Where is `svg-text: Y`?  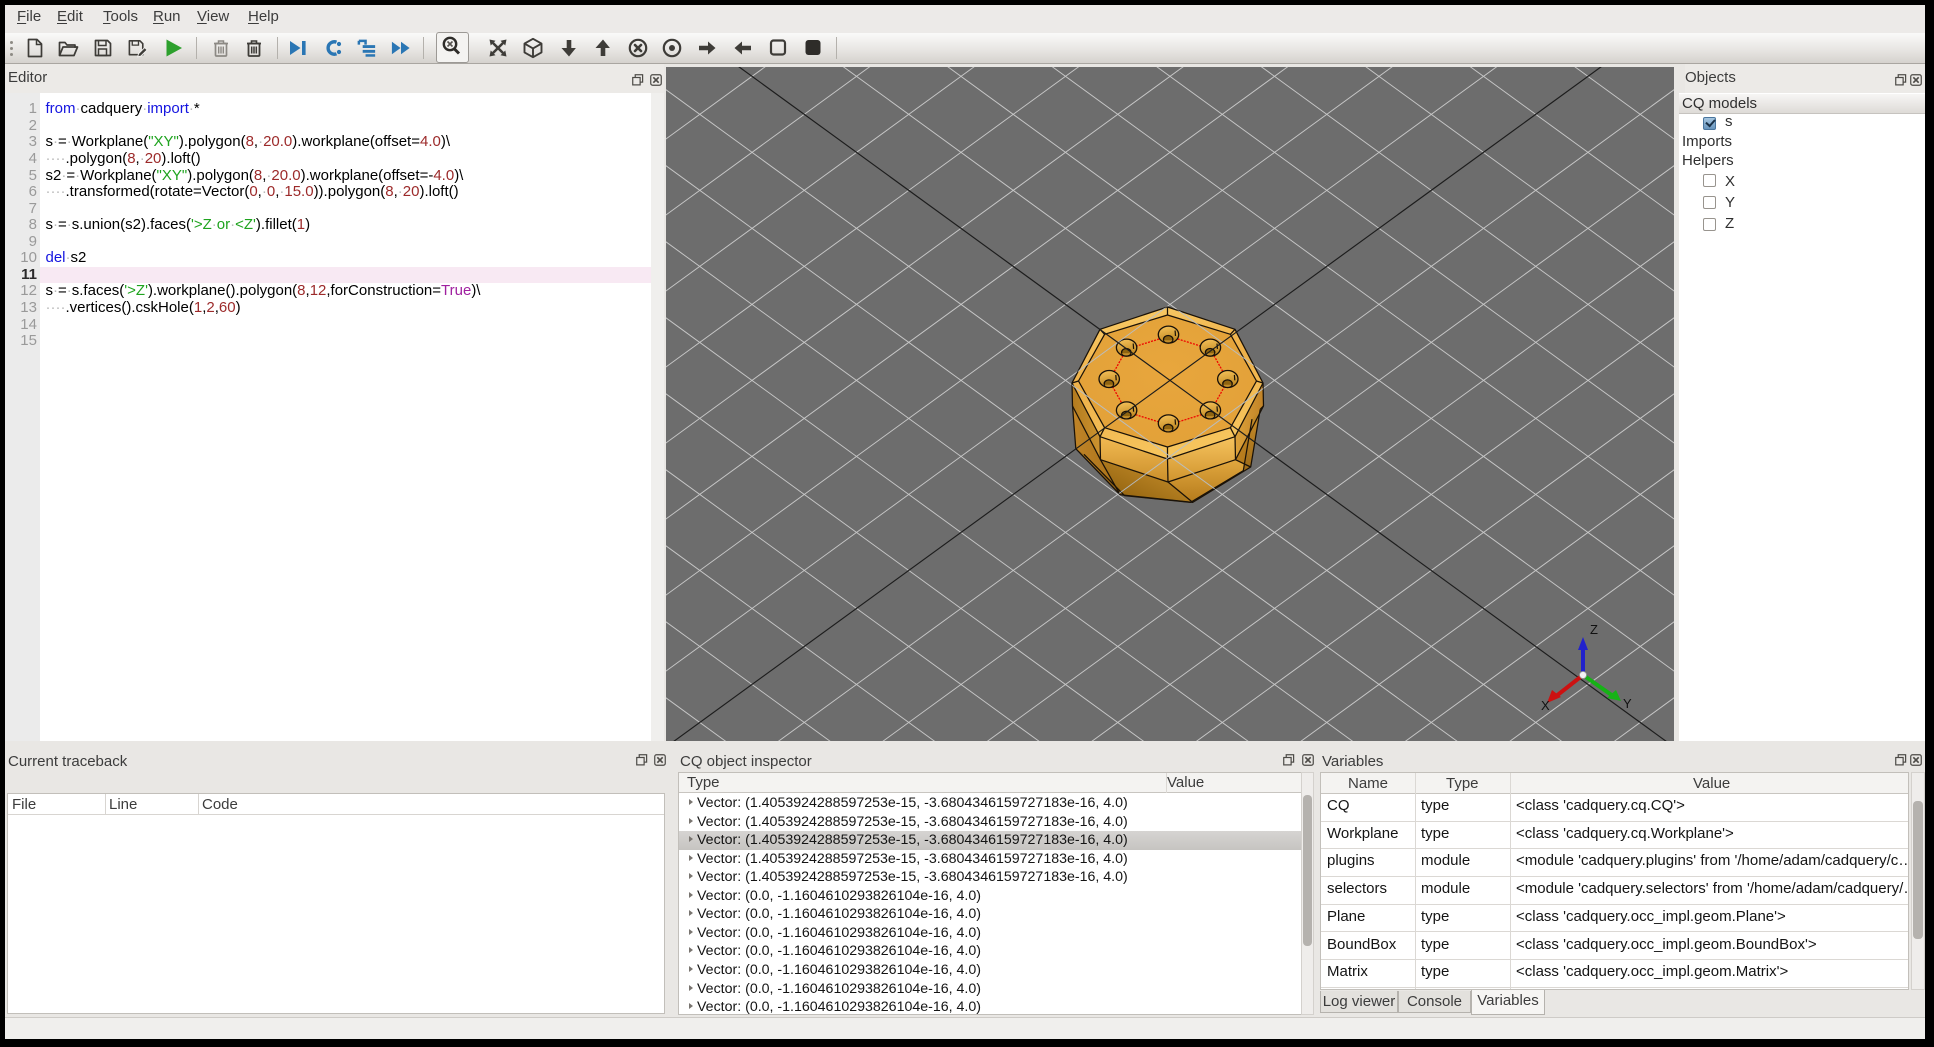
svg-text: Y is located at coordinates (1627, 703).